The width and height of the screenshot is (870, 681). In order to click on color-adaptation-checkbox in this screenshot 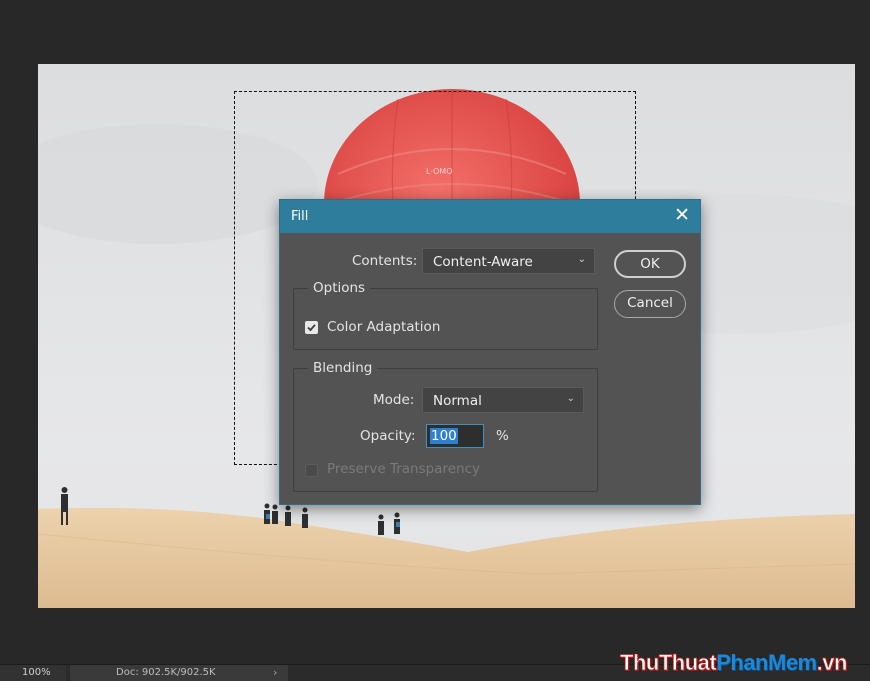, I will do `click(311, 327)`.